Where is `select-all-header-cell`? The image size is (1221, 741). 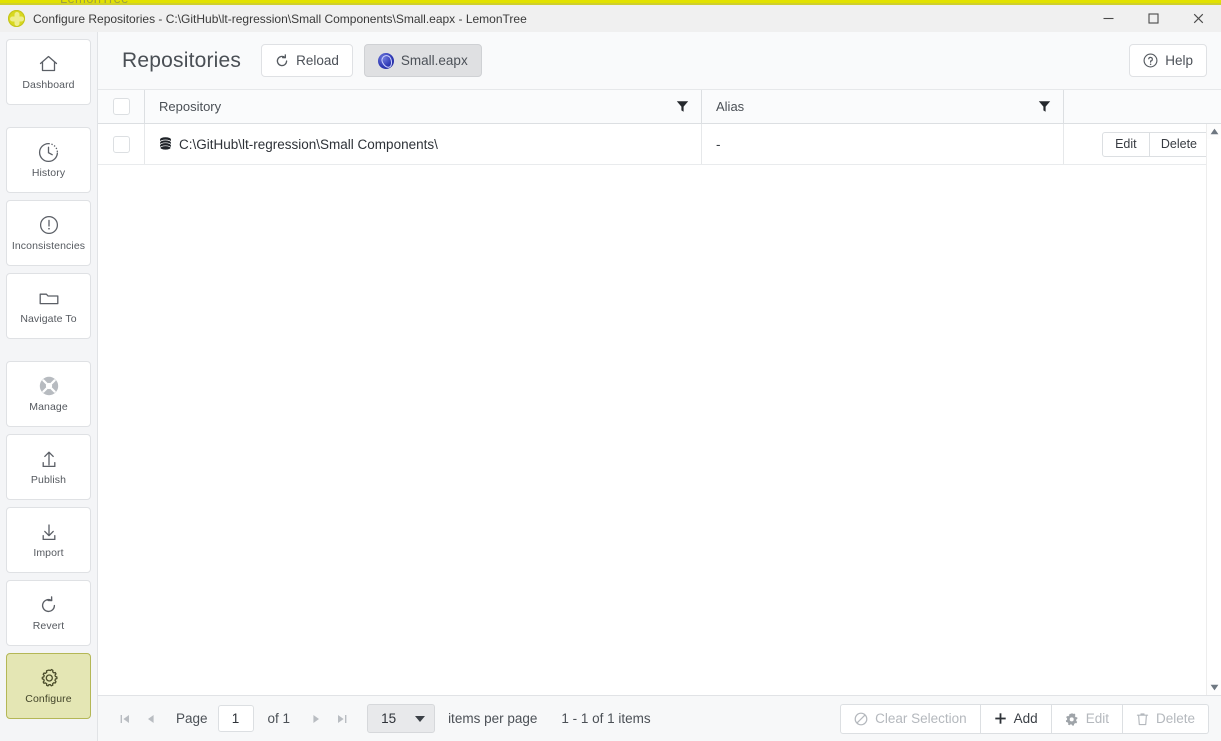 select-all-header-cell is located at coordinates (121, 106).